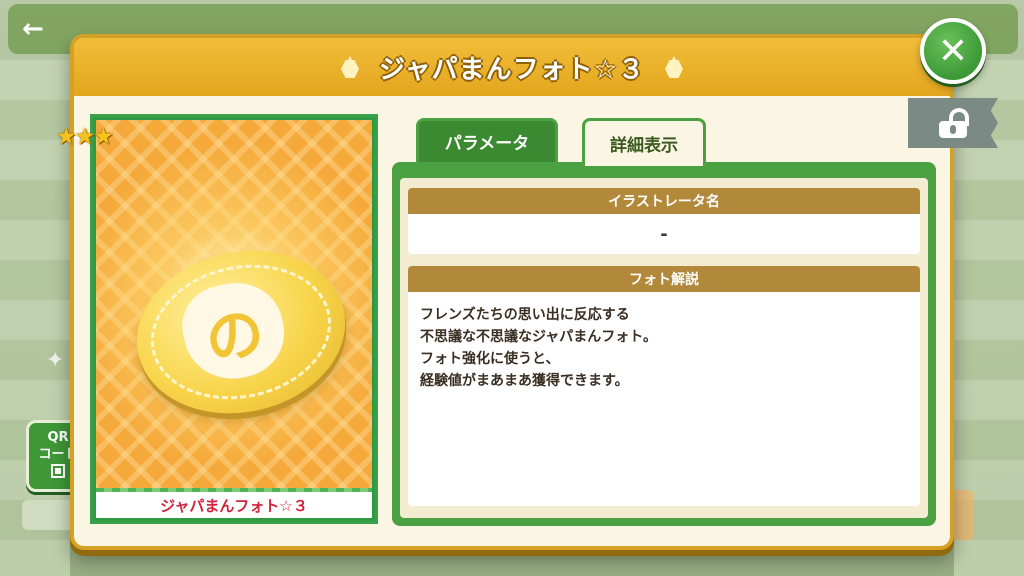 Image resolution: width=1024 pixels, height=576 pixels. What do you see at coordinates (524, 381) in the screenshot?
I see `description-line: 経験値がまあまあ獲得できます。` at bounding box center [524, 381].